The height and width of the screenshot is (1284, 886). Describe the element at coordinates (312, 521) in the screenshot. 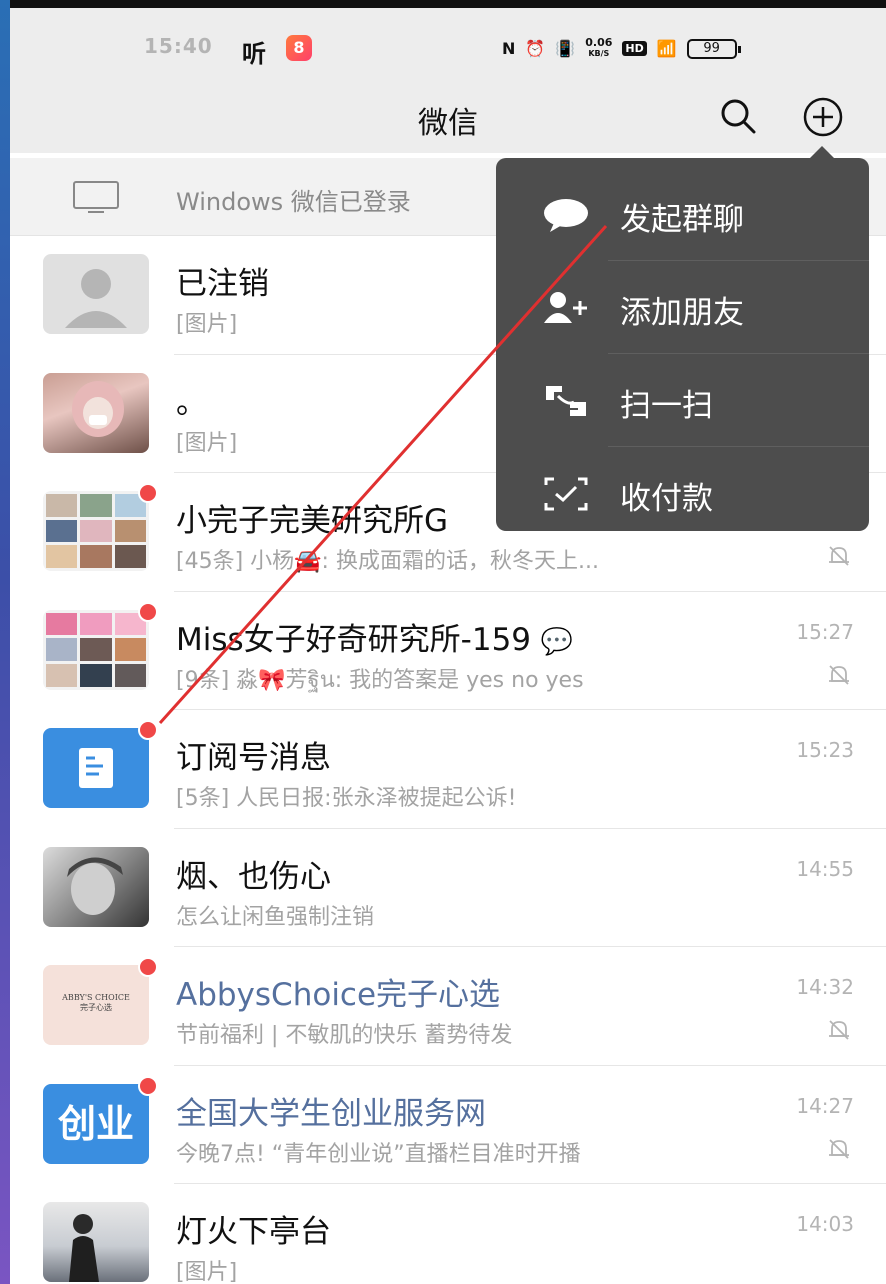

I see `chat-name: 小完子完美研究所G` at that location.